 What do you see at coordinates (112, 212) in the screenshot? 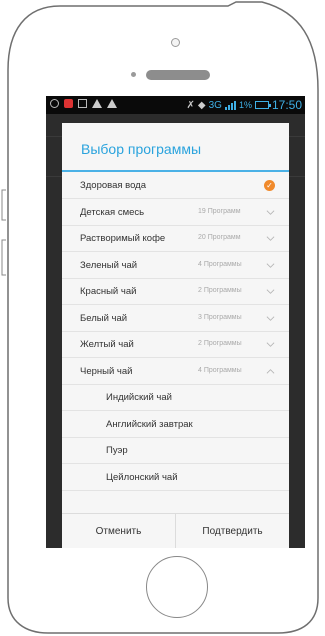
I see `program-label: Детская смесь` at bounding box center [112, 212].